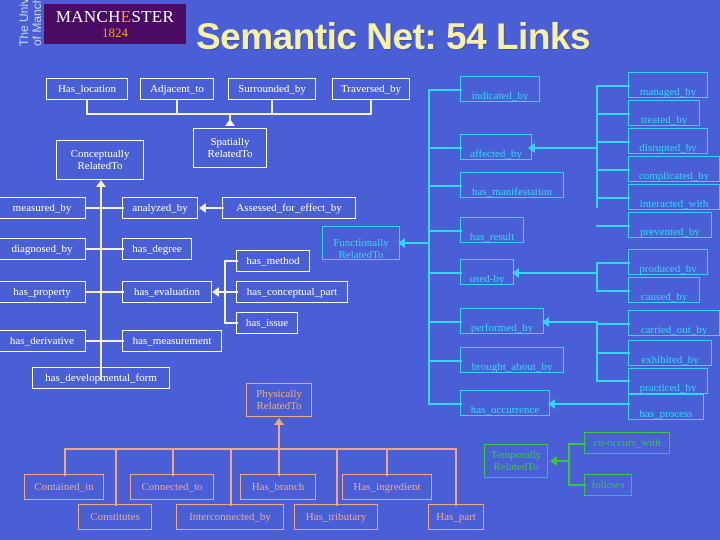  What do you see at coordinates (492, 230) in the screenshot?
I see `node-has-result: has_result` at bounding box center [492, 230].